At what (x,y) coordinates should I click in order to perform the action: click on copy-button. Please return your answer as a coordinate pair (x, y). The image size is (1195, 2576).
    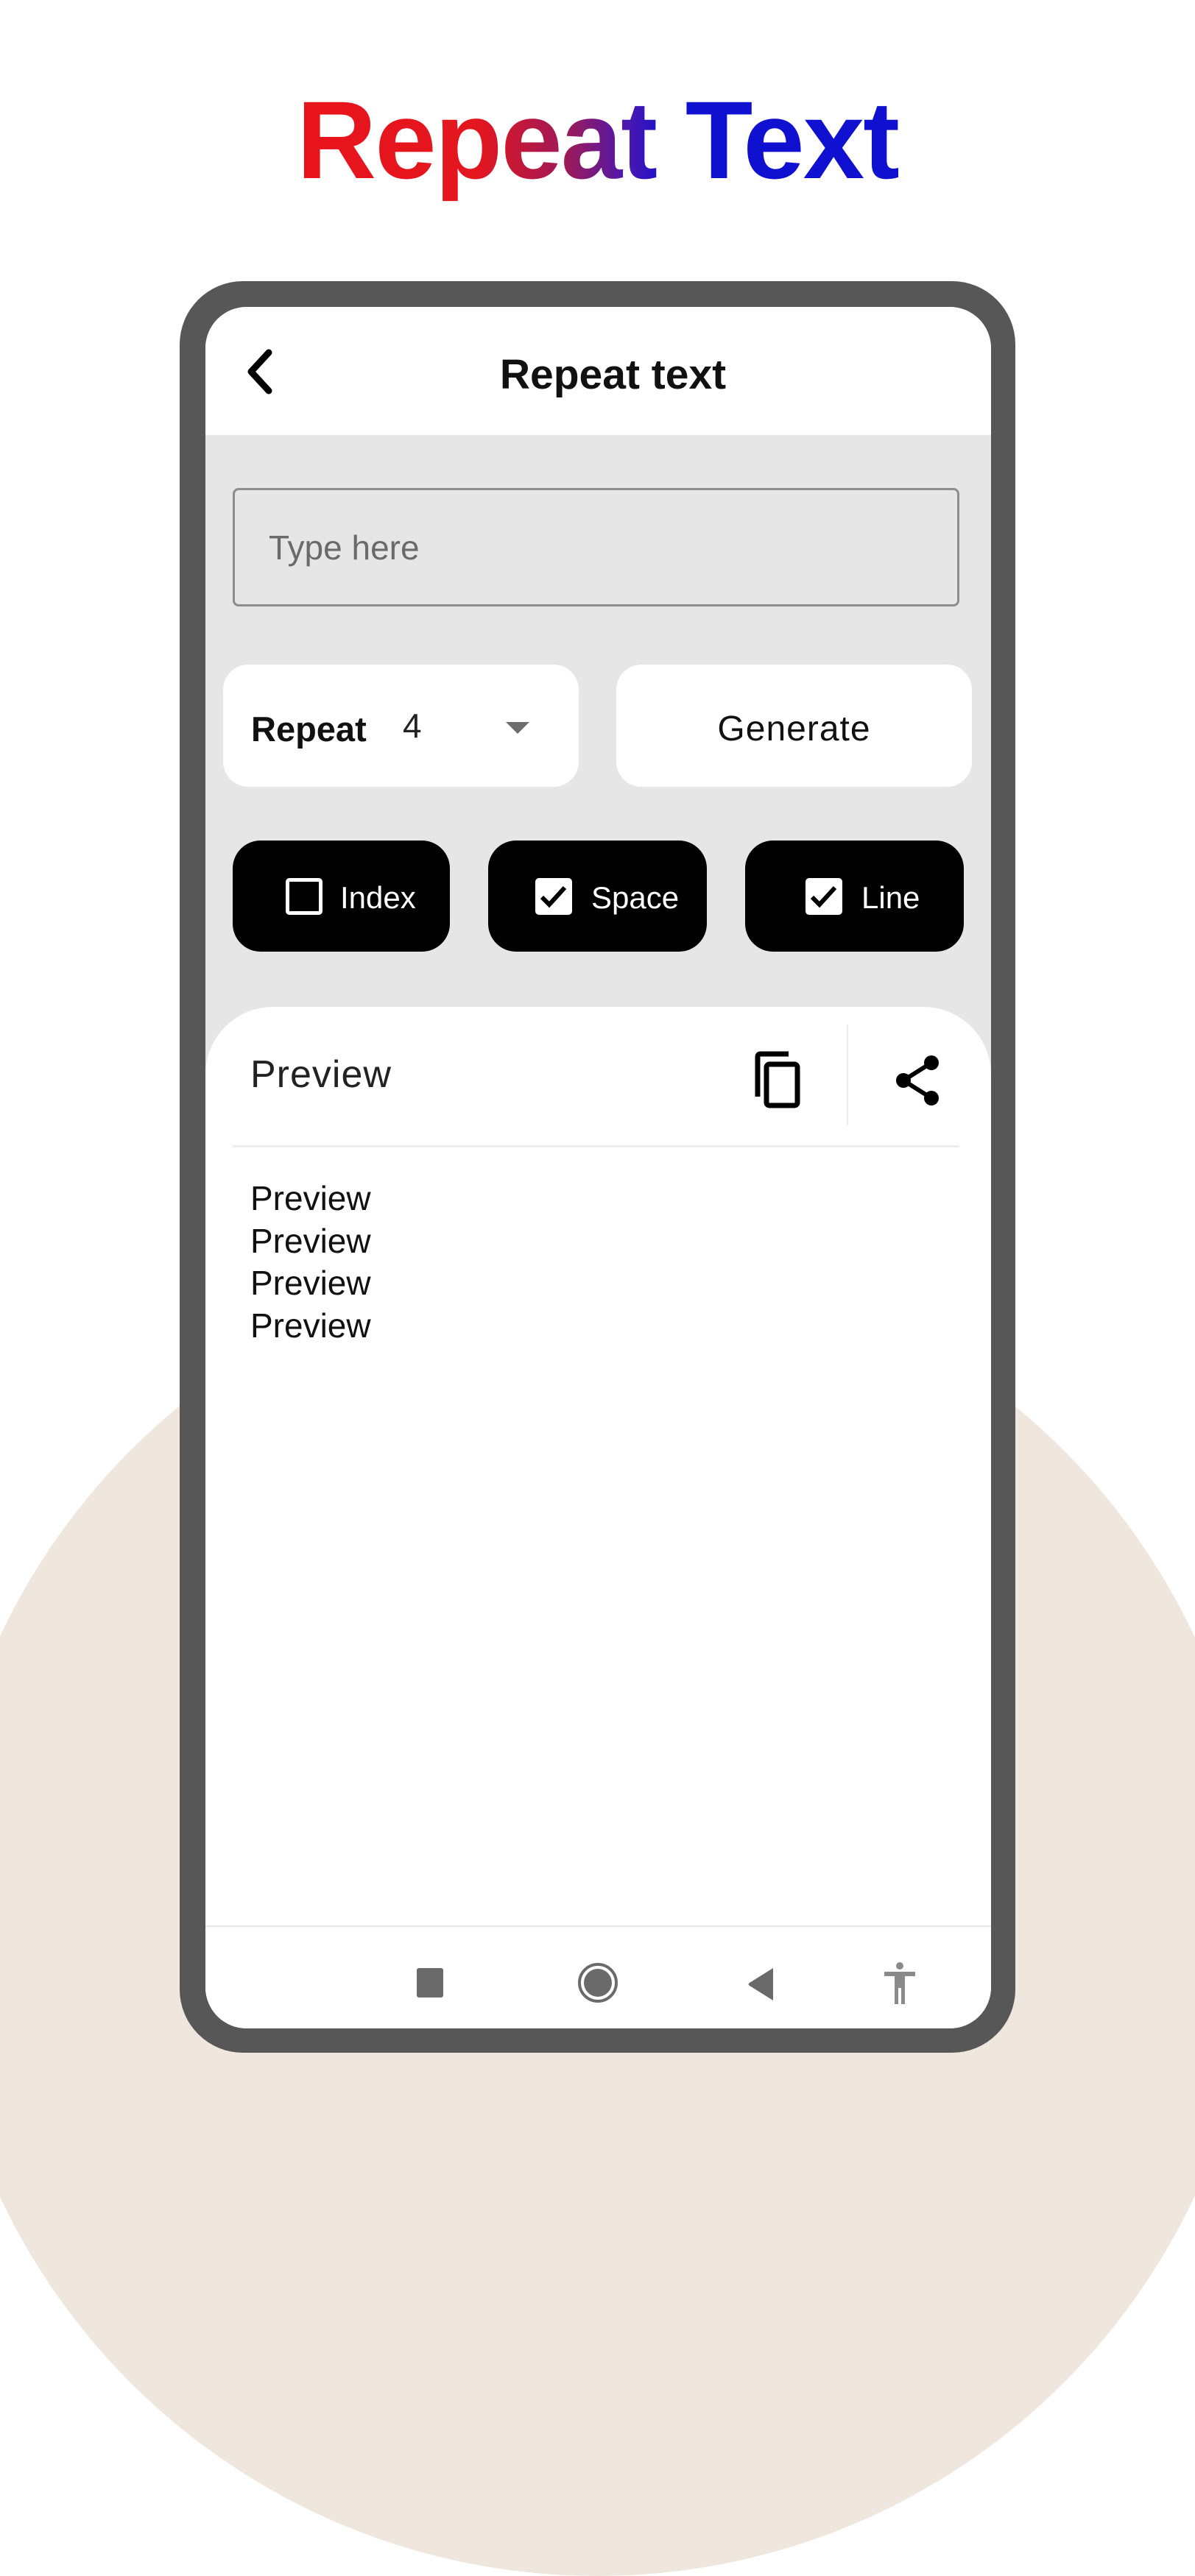
    Looking at the image, I should click on (778, 1080).